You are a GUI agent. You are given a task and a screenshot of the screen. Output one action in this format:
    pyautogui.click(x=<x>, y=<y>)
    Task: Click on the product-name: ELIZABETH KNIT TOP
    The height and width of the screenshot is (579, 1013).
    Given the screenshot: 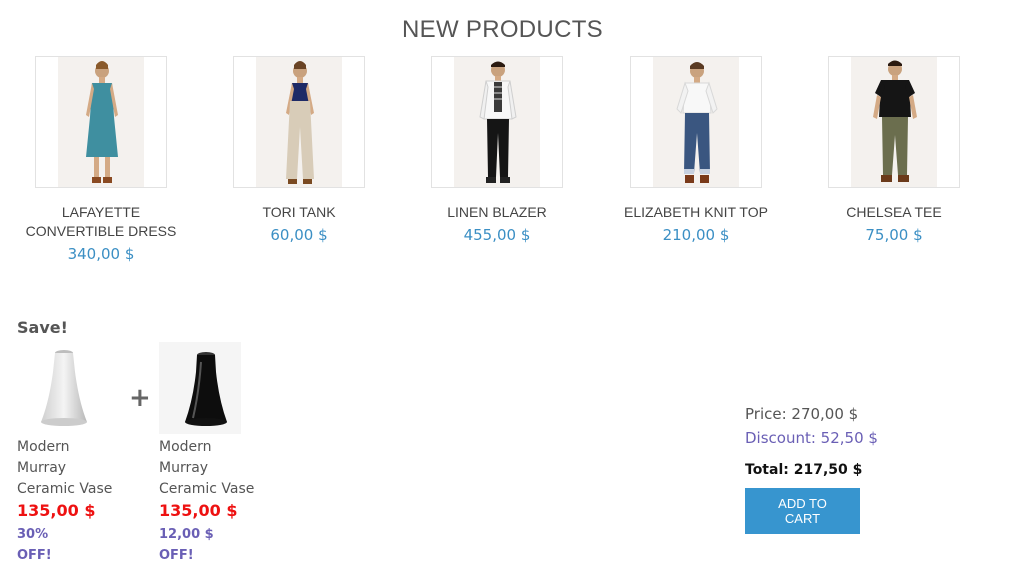 What is the action you would take?
    pyautogui.click(x=696, y=212)
    